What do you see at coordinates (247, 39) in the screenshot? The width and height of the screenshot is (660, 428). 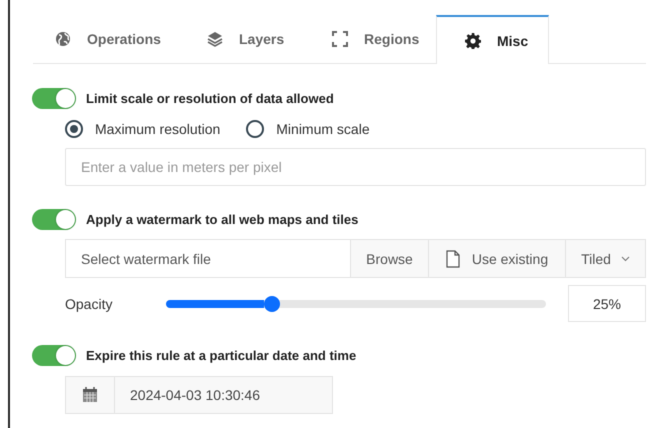 I see `tab: Layers` at bounding box center [247, 39].